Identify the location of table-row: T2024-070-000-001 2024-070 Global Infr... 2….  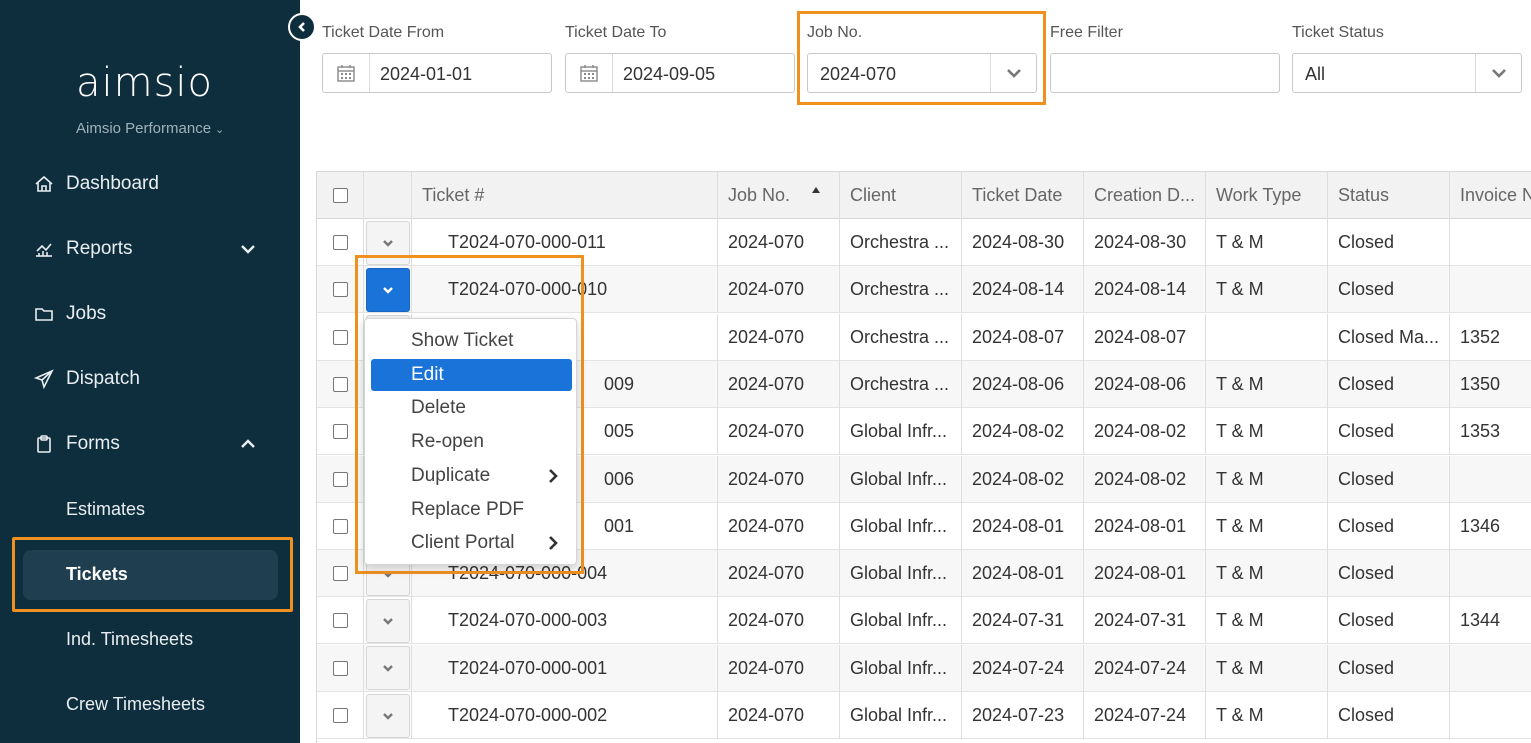
(924, 668).